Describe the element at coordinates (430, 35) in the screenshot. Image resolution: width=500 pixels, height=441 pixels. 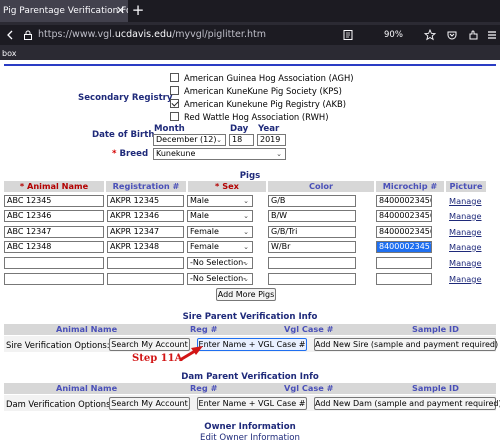
I see `bookmark-star-icon` at that location.